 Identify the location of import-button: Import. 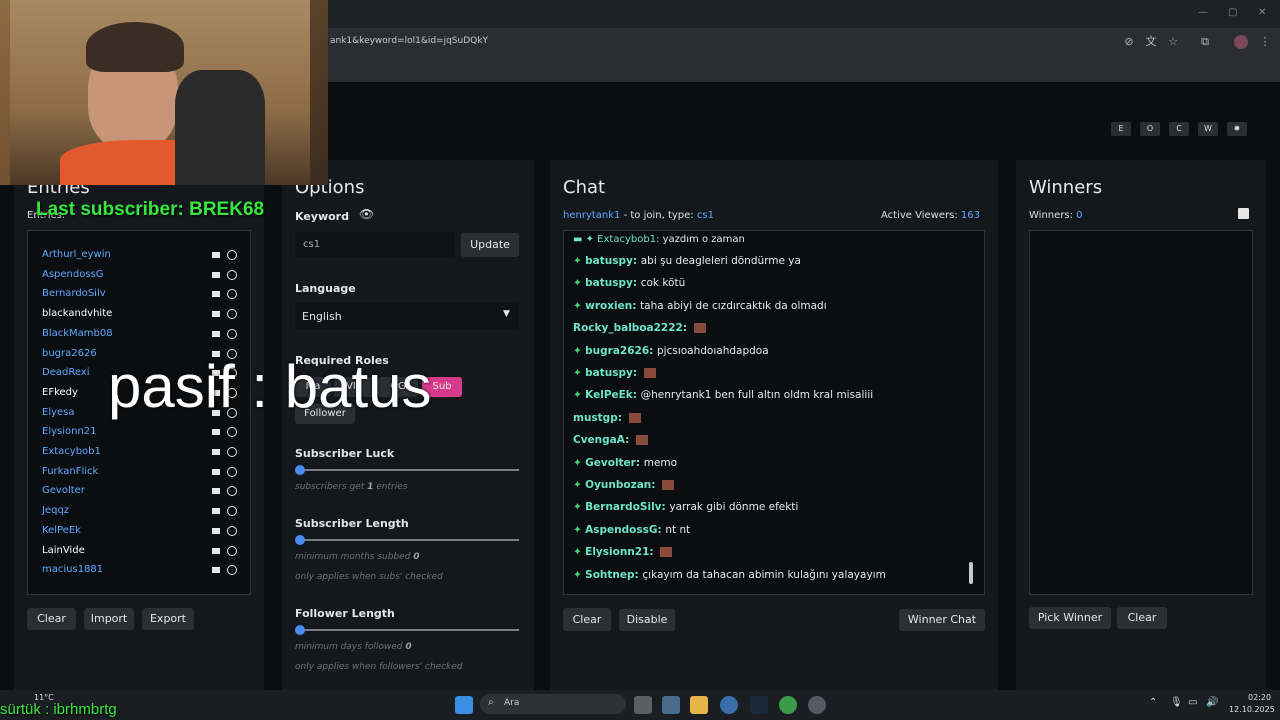
(109, 619).